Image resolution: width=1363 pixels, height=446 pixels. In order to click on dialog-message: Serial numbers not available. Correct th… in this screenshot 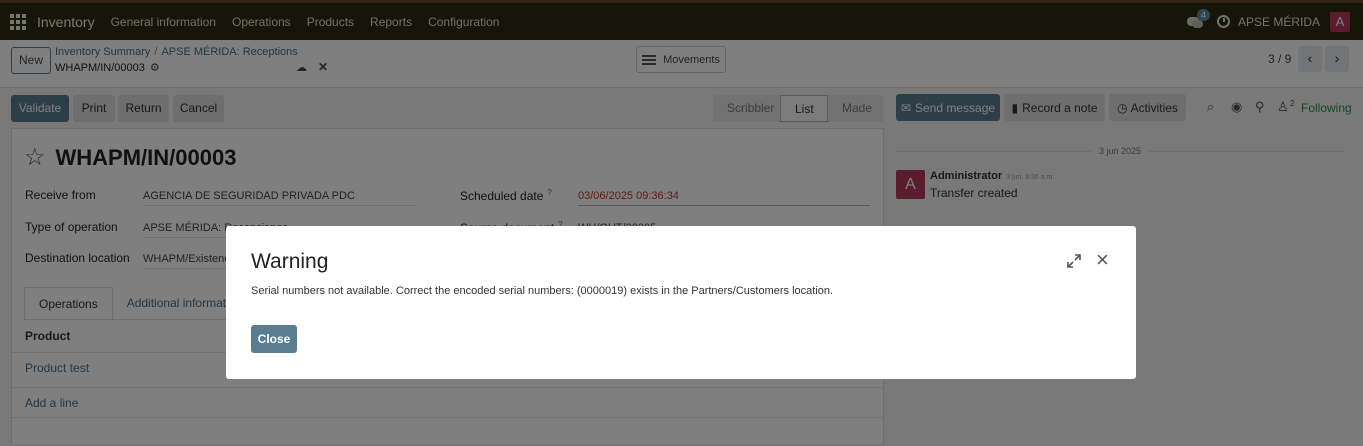, I will do `click(542, 291)`.